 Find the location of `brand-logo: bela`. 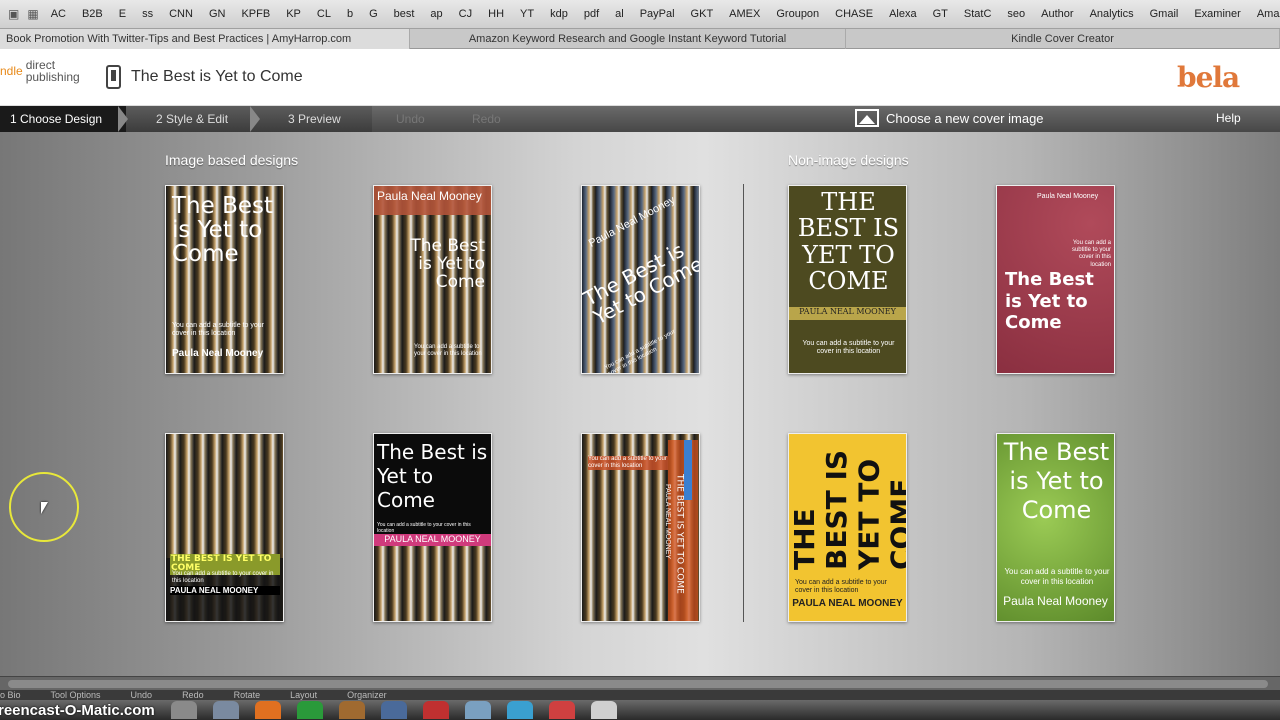

brand-logo: bela is located at coordinates (1208, 77).